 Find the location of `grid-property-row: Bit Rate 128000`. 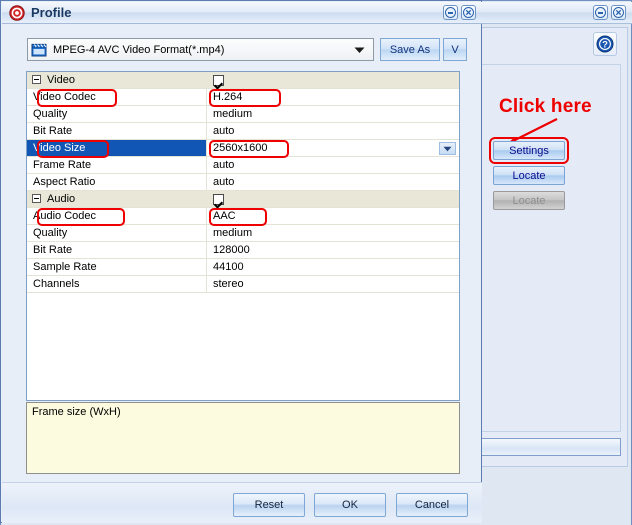

grid-property-row: Bit Rate 128000 is located at coordinates (243, 250).